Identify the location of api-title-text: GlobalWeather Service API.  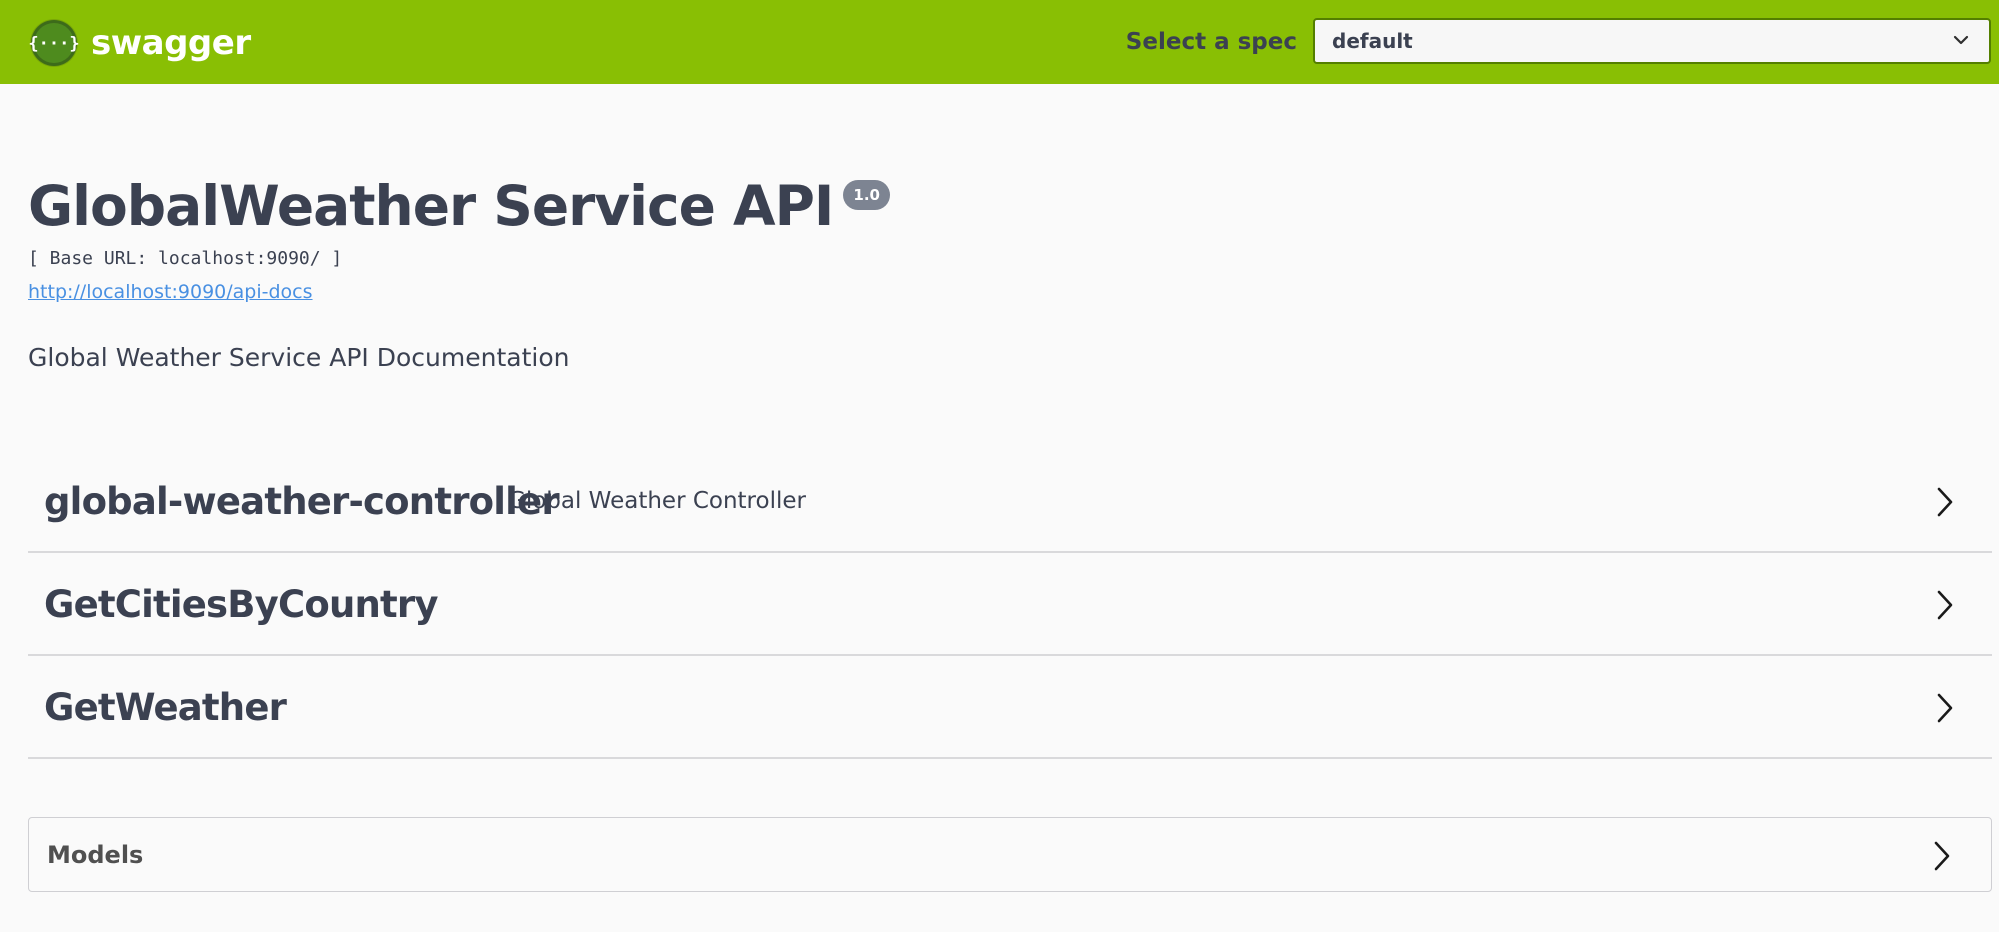
(431, 206).